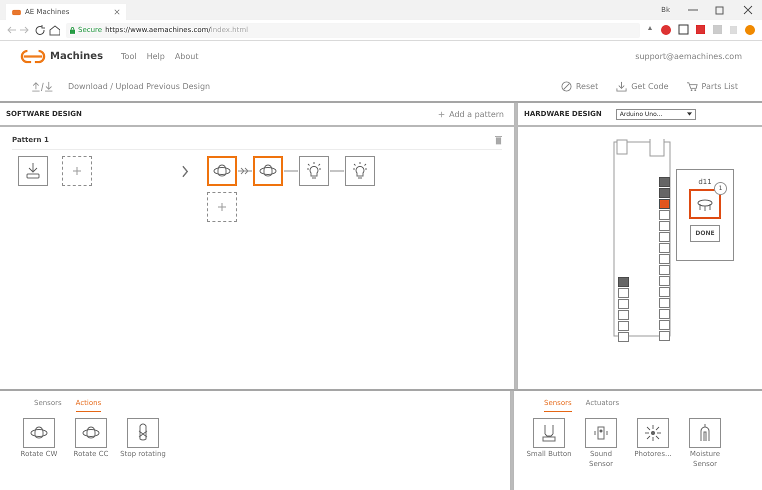  What do you see at coordinates (143, 433) in the screenshot?
I see `stop-block` at bounding box center [143, 433].